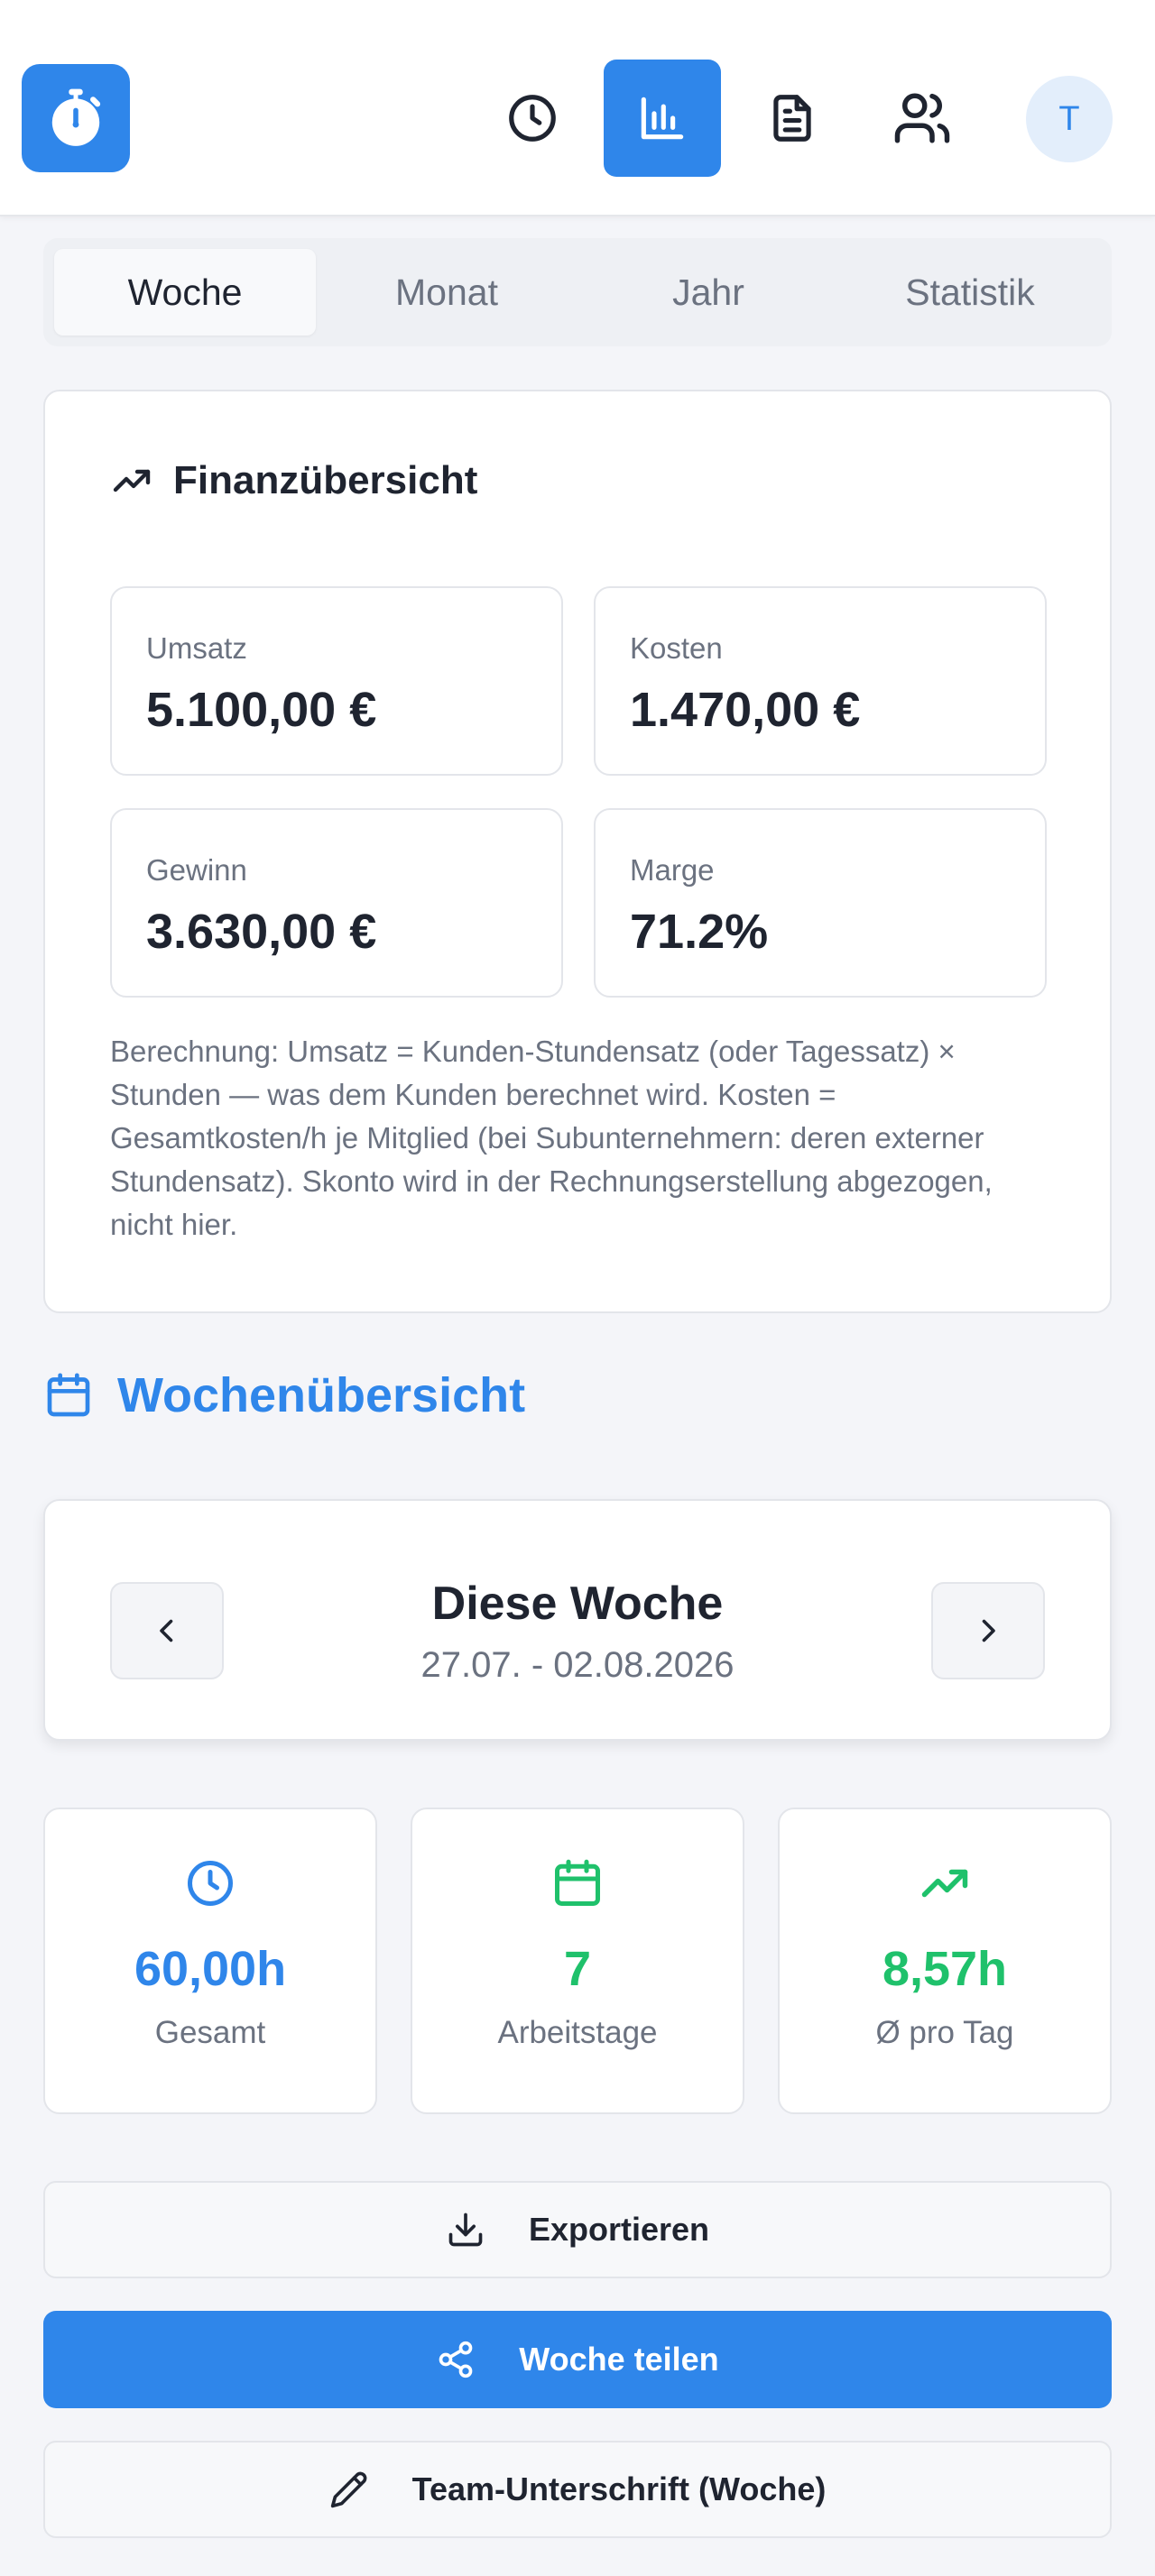 The image size is (1155, 2576). Describe the element at coordinates (210, 1969) in the screenshot. I see `total-hours-value: 60,00h` at that location.